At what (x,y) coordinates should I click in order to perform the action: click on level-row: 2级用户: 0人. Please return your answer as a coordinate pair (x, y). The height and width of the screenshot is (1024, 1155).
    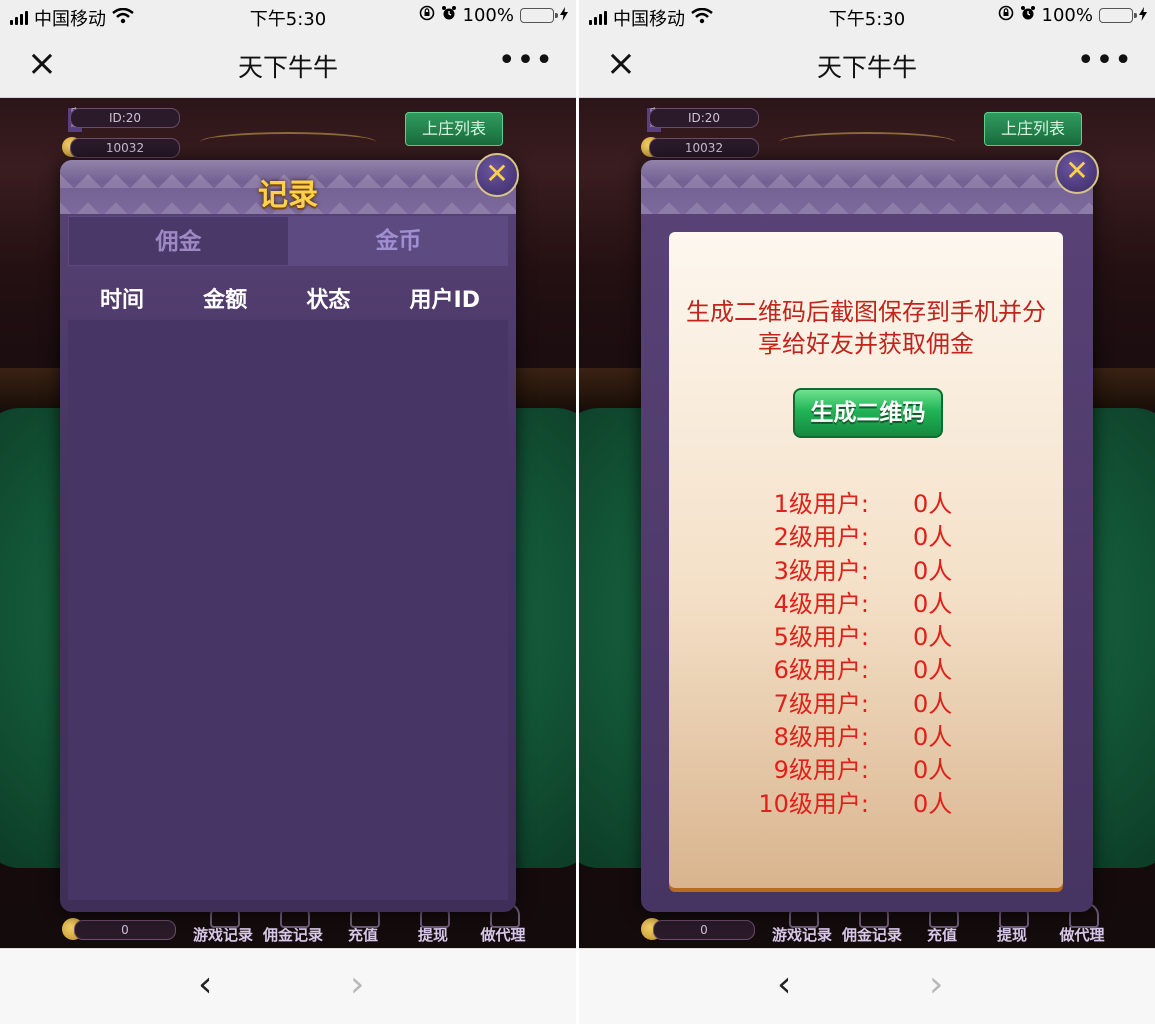
    Looking at the image, I should click on (866, 534).